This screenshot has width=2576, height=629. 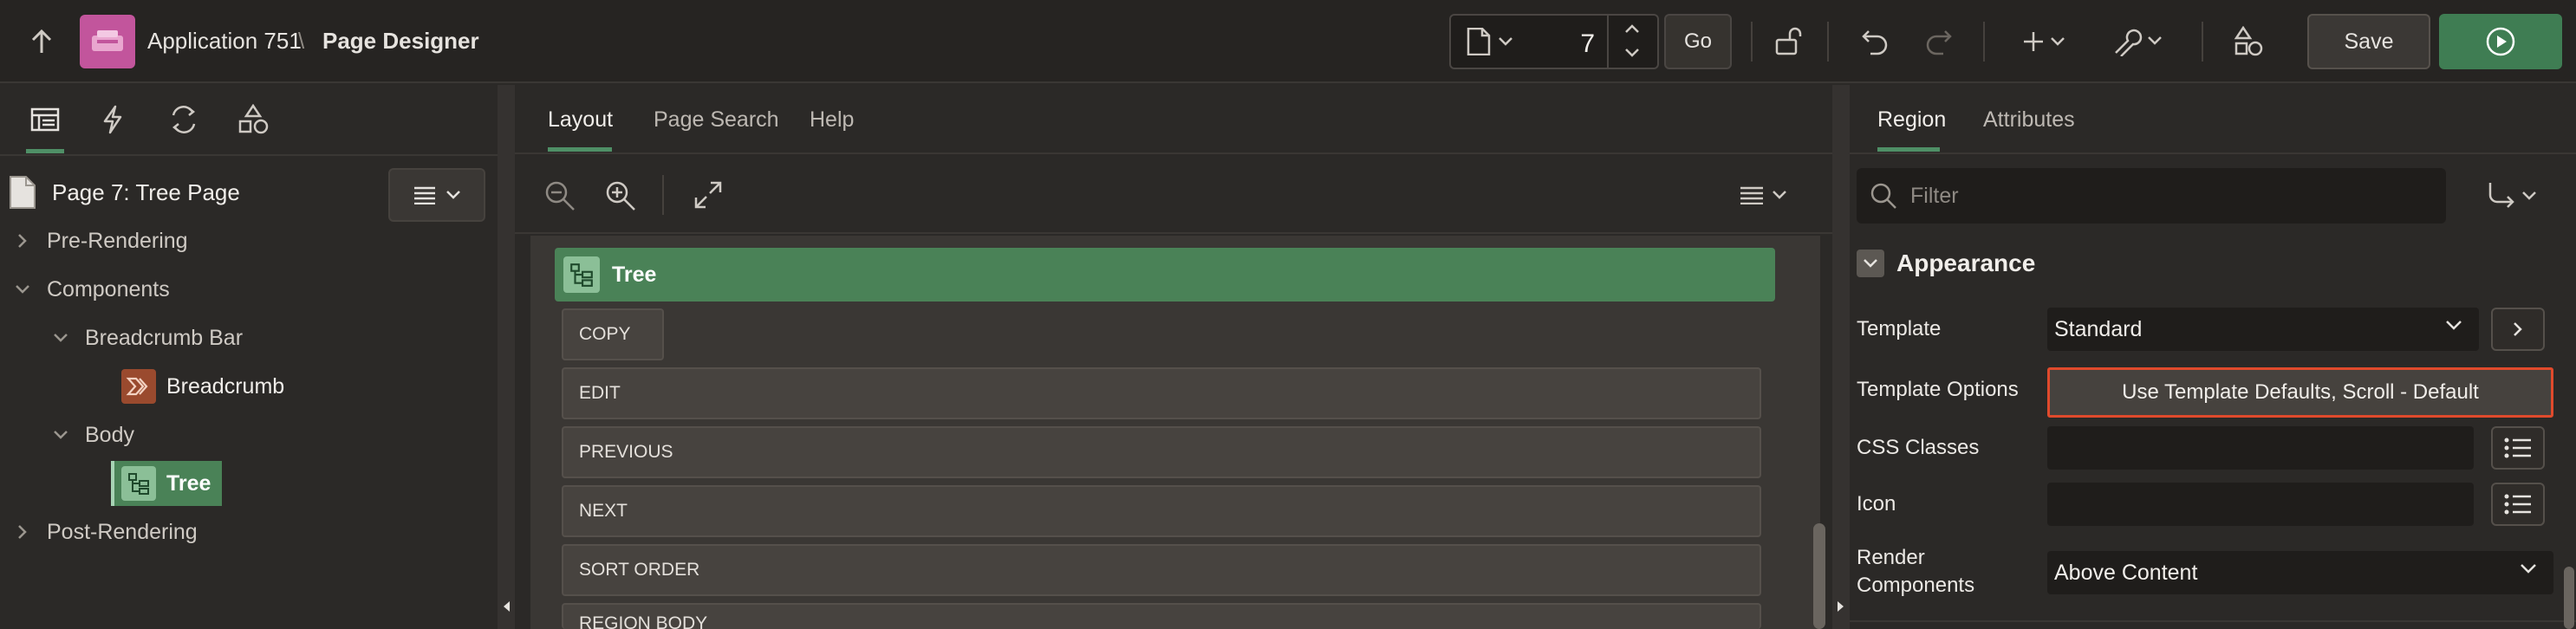 What do you see at coordinates (2139, 42) in the screenshot?
I see `wrench-icon` at bounding box center [2139, 42].